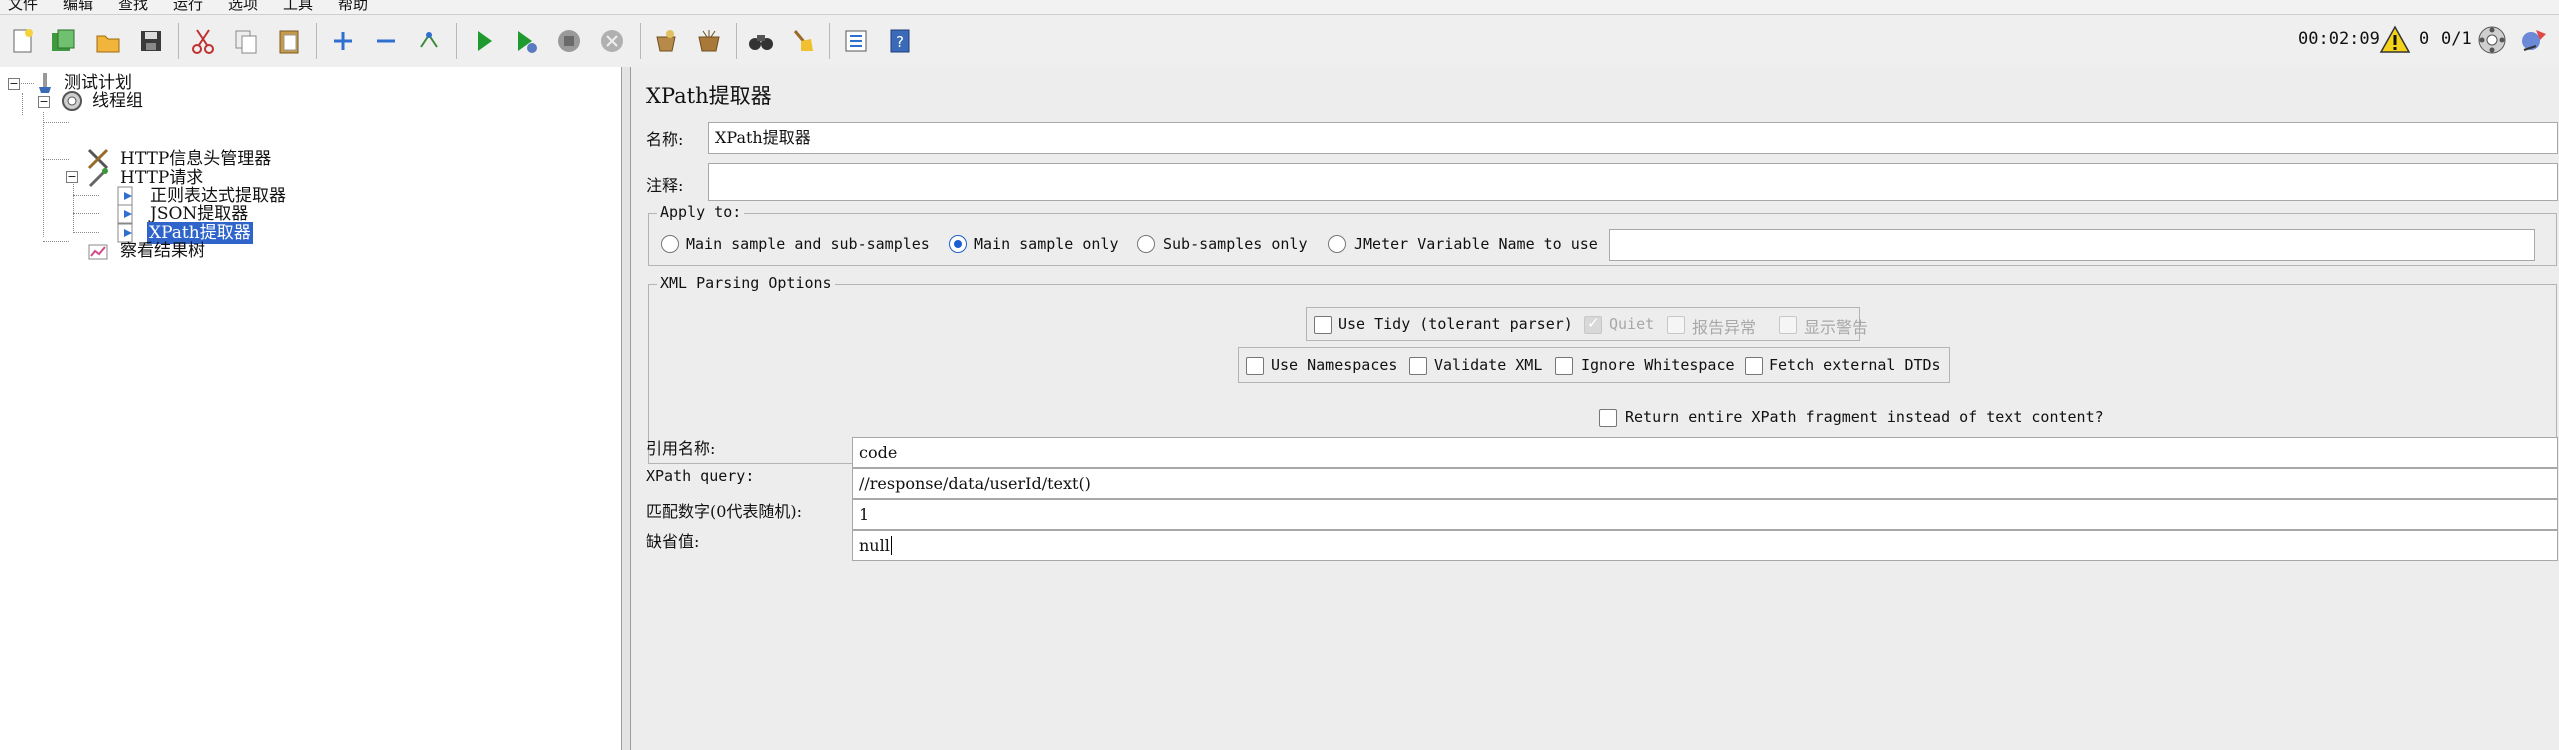  I want to click on use-tidy-label: Use Tidy (tolerant parser), so click(1455, 324).